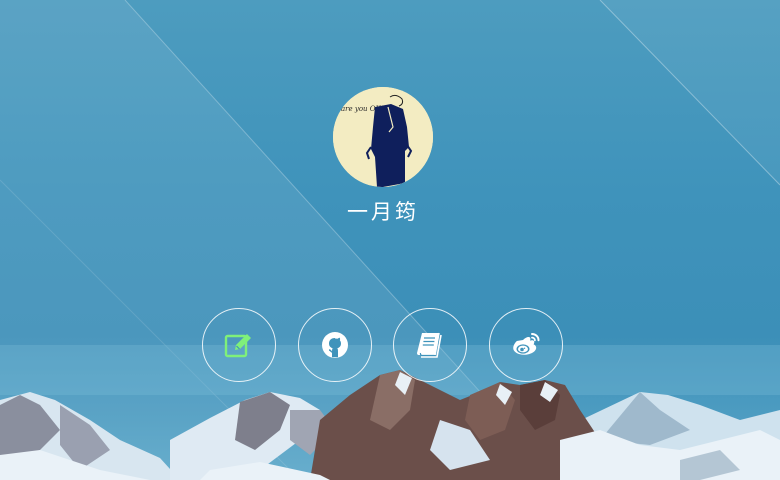 This screenshot has width=780, height=480. I want to click on blog-link-button, so click(239, 345).